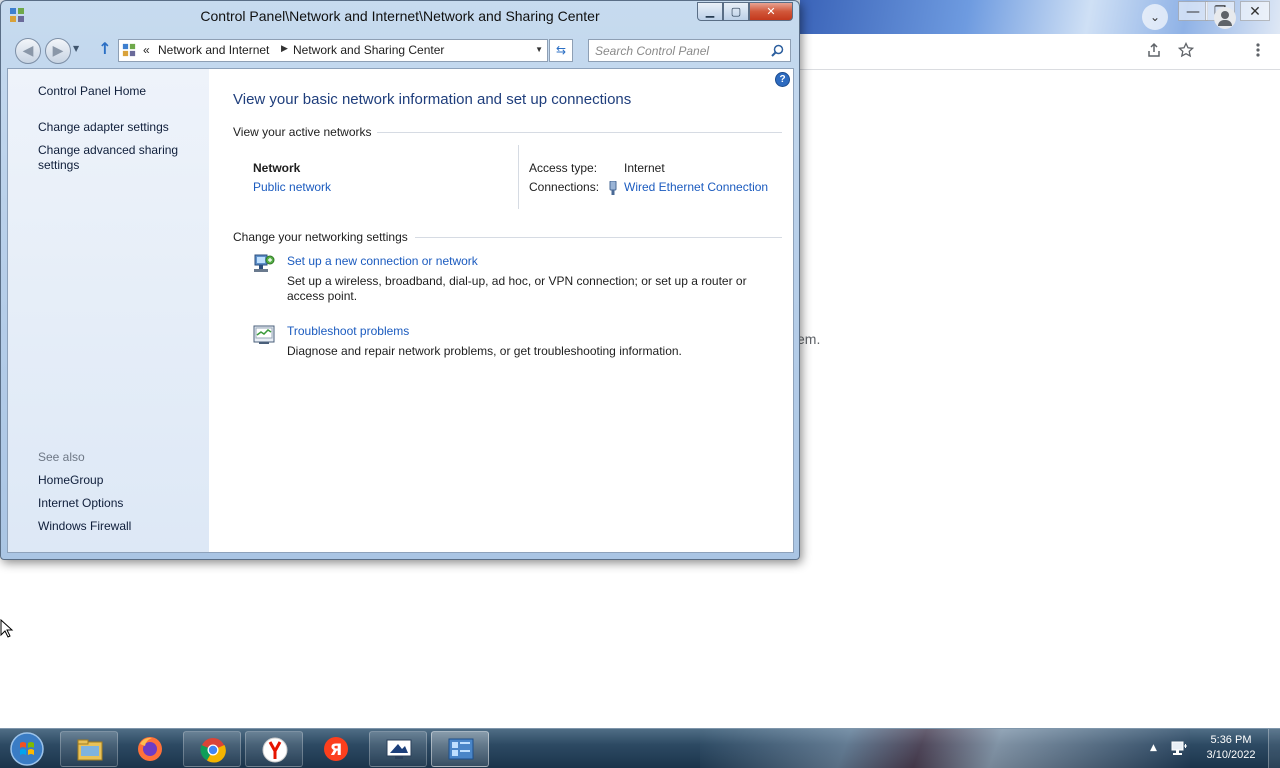 The height and width of the screenshot is (768, 1280). What do you see at coordinates (368, 50) in the screenshot?
I see `breadcrumb-network-and-sharing-center: Network and Sharing Center` at bounding box center [368, 50].